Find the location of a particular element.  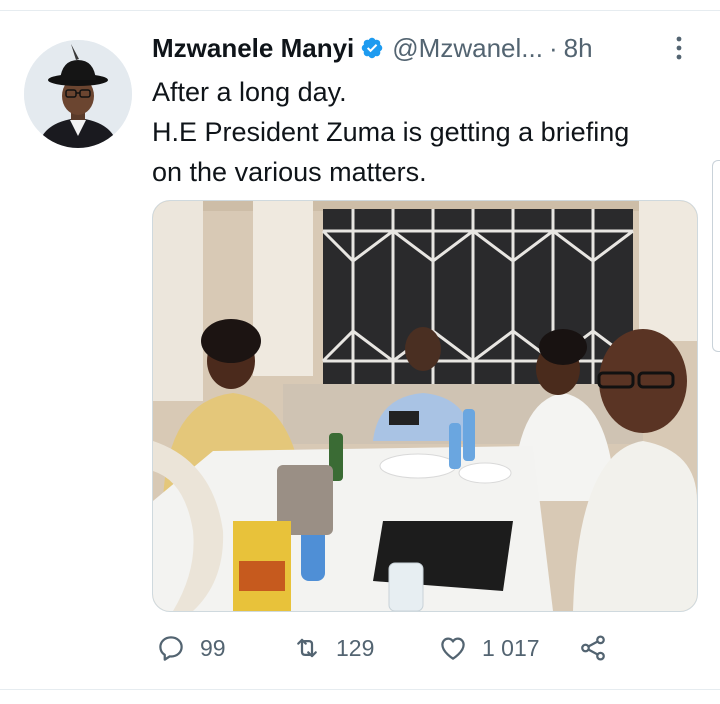

tweet-header: Mzwanele Manyi @Mzwanel... · 8h is located at coordinates (372, 48).